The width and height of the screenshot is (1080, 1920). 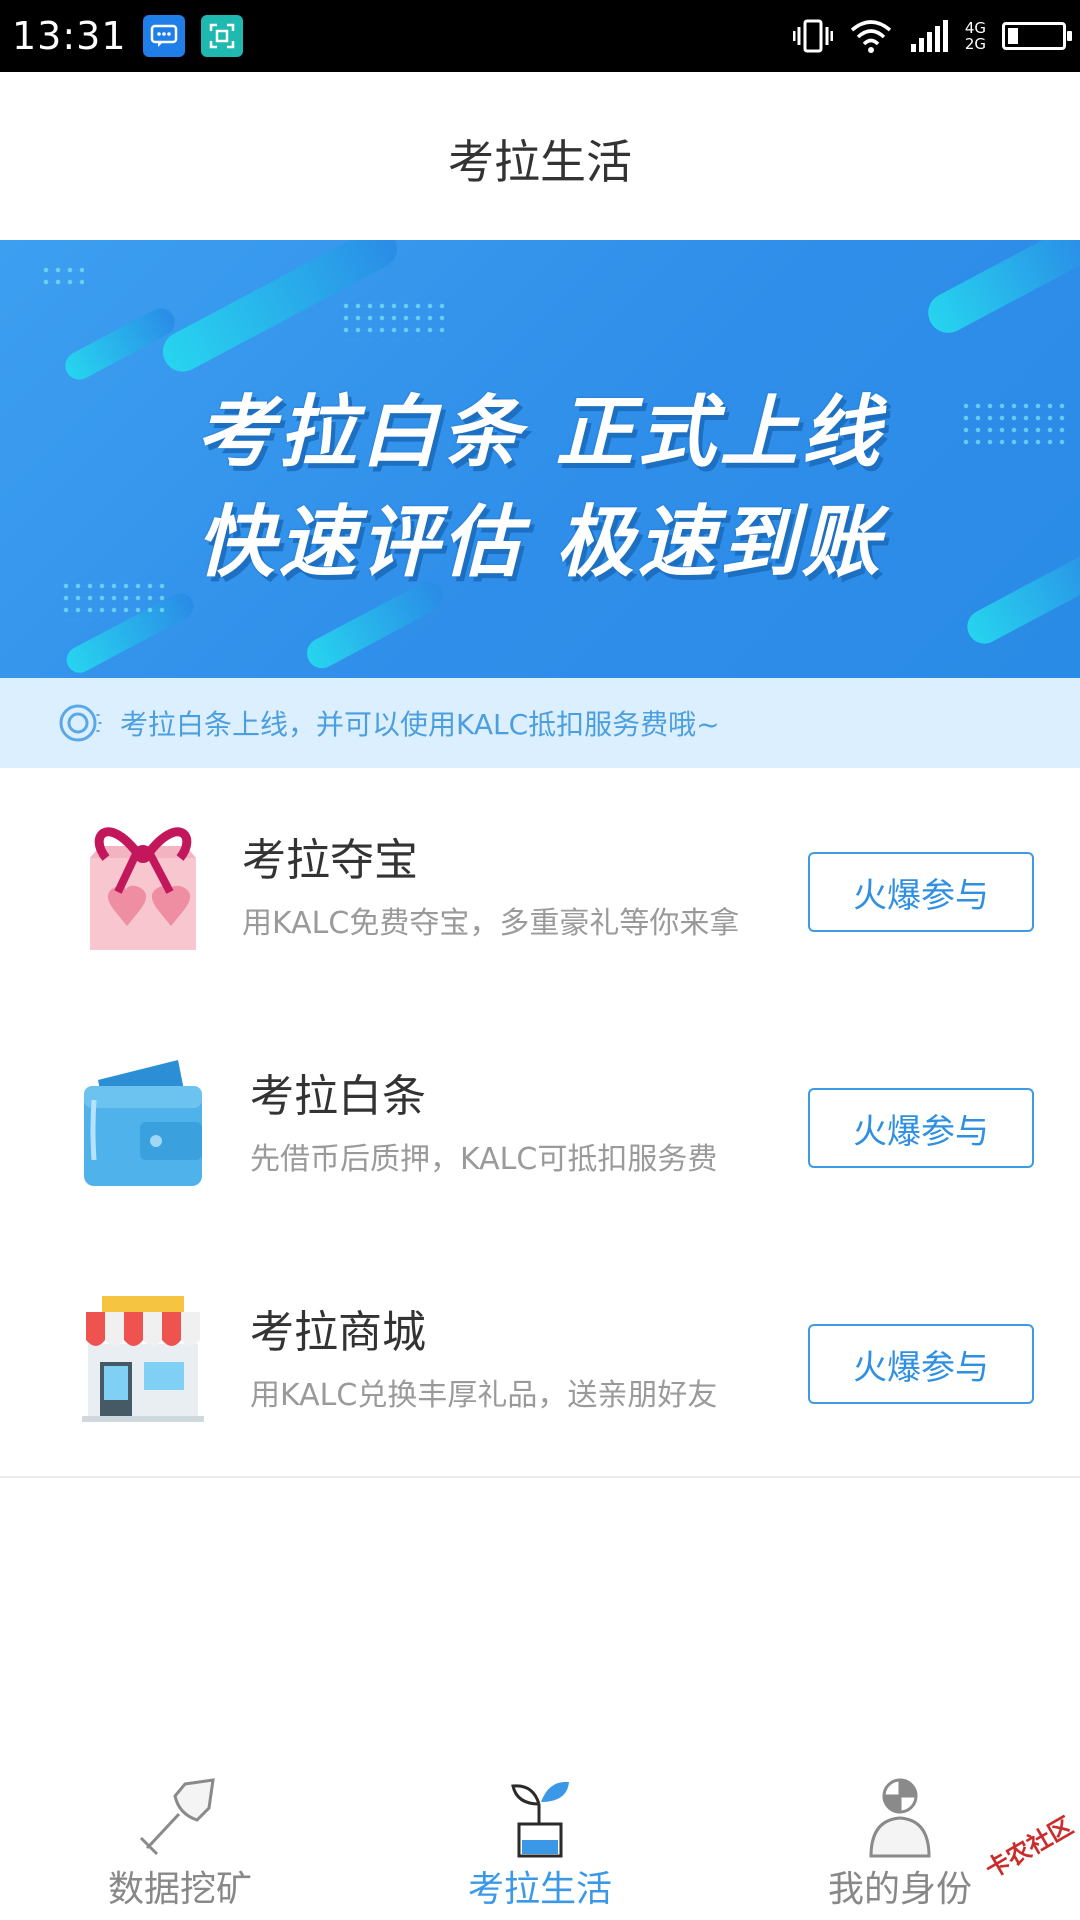 I want to click on sprout-icon, so click(x=540, y=1819).